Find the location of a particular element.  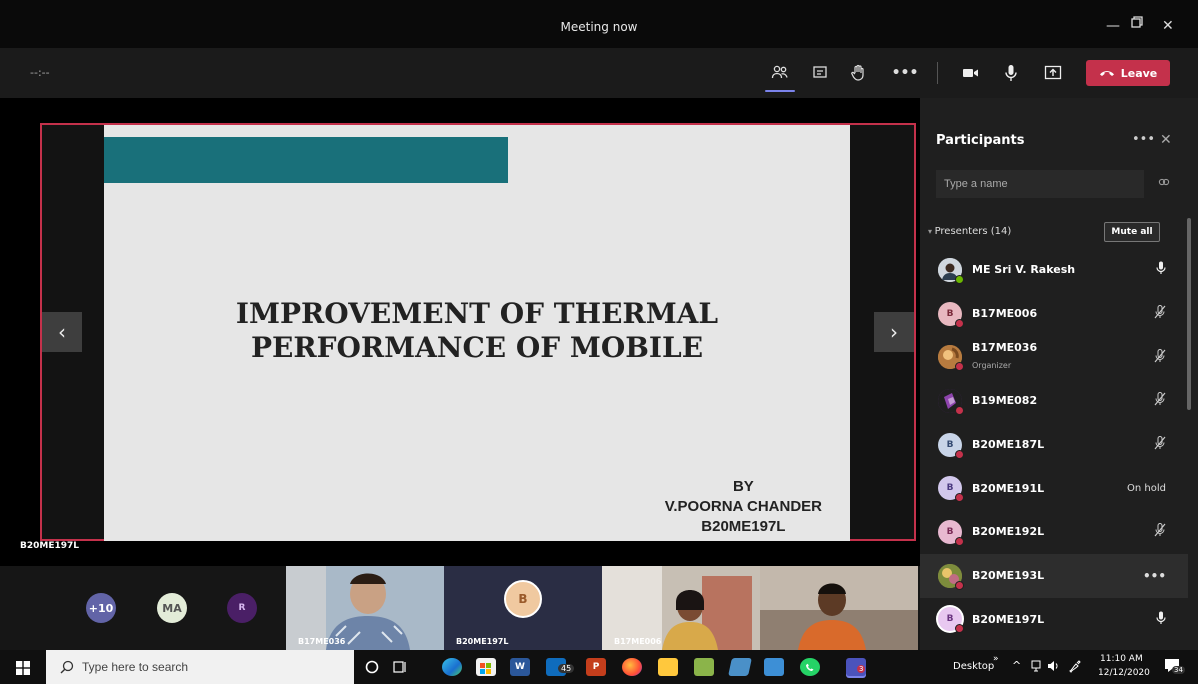

leave-button: Leave is located at coordinates (1128, 73).